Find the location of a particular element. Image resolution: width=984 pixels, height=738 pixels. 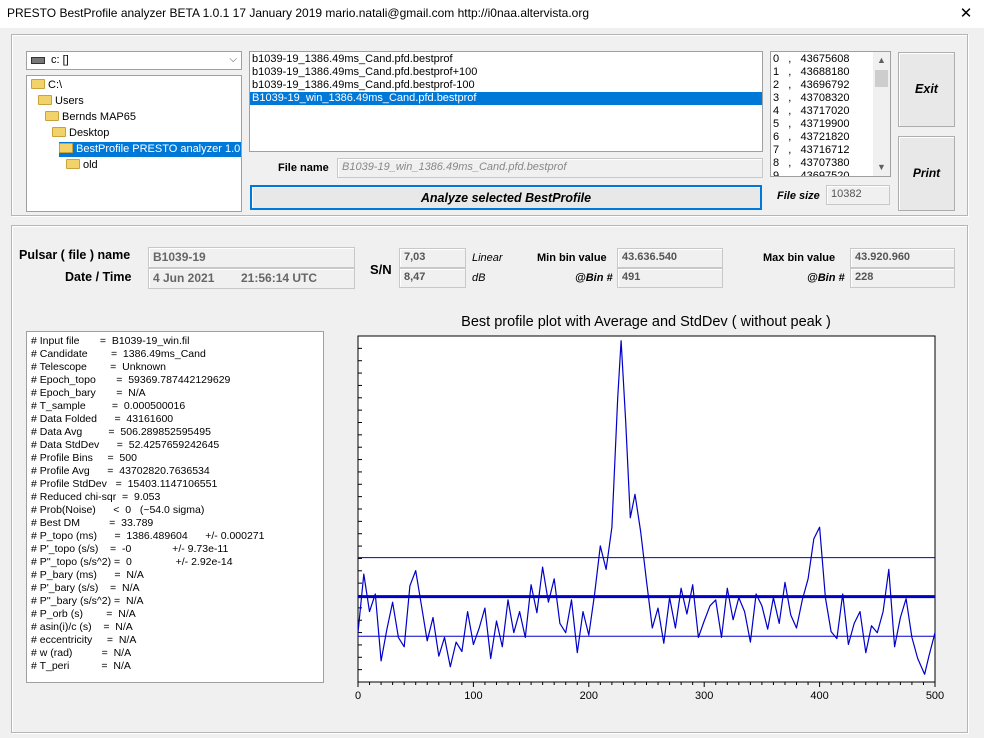

snr-label: S/N is located at coordinates (381, 269).